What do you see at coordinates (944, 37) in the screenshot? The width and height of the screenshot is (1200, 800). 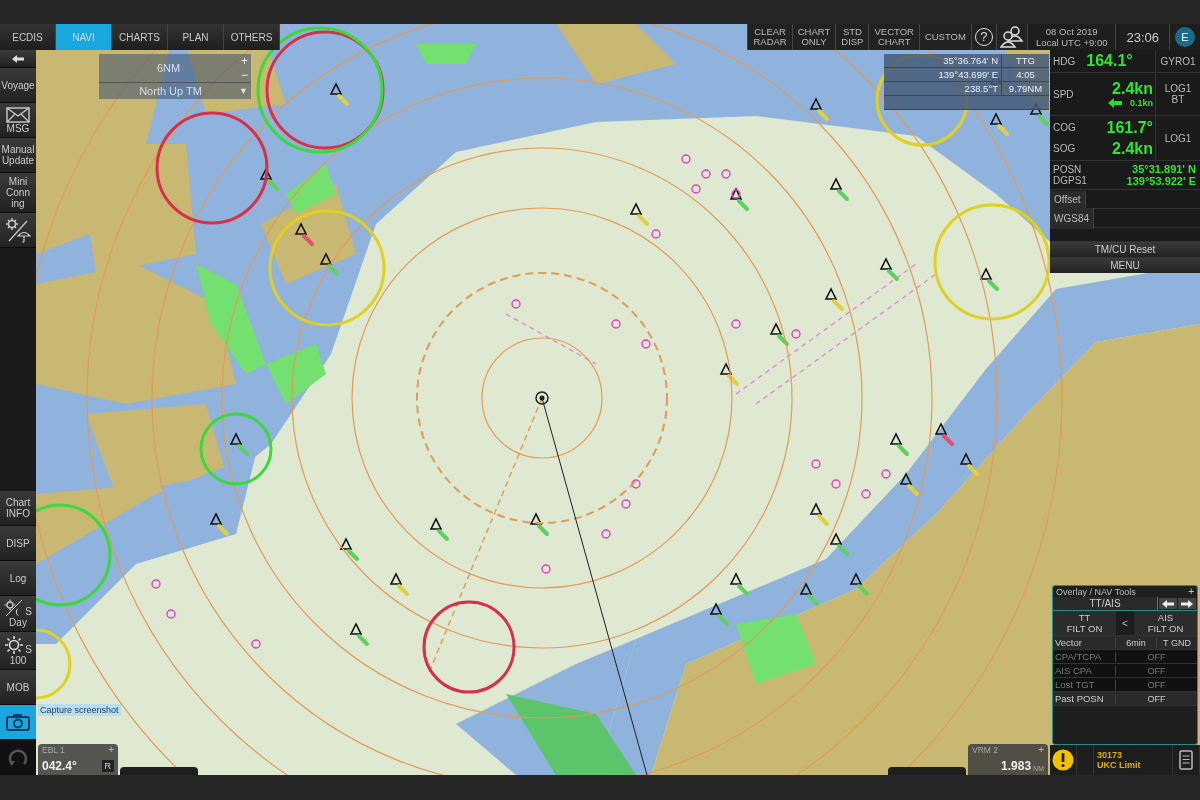 I see `toolbar-button: CUSTOM` at bounding box center [944, 37].